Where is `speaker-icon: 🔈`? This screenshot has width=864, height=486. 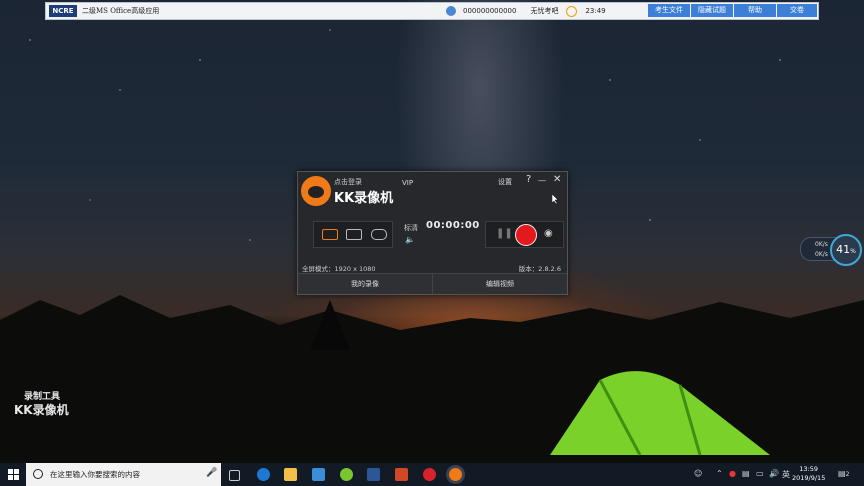 speaker-icon: 🔈 is located at coordinates (410, 239).